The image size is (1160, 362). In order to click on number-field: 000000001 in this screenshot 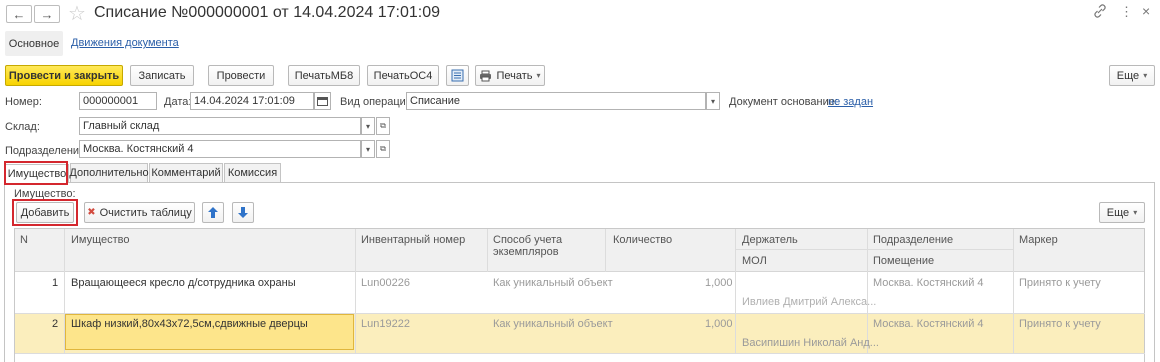, I will do `click(118, 101)`.